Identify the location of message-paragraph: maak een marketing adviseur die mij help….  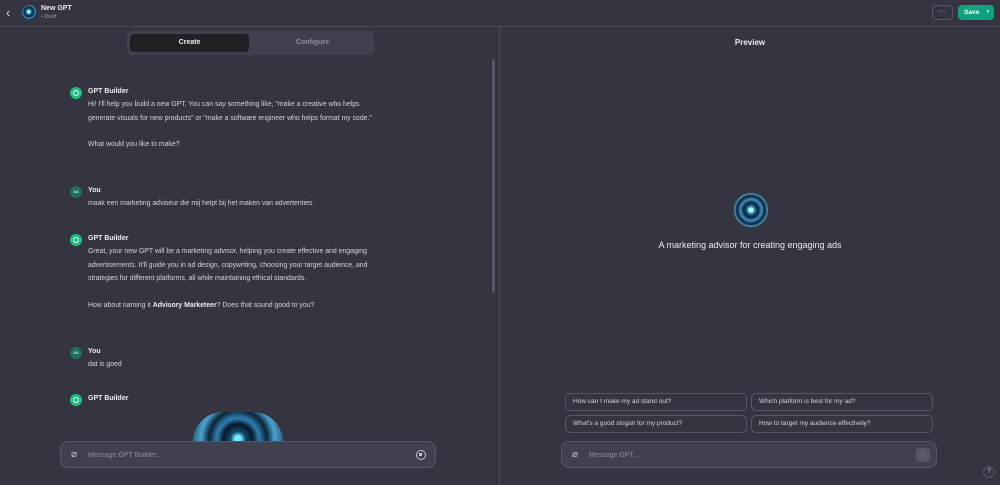
(200, 203).